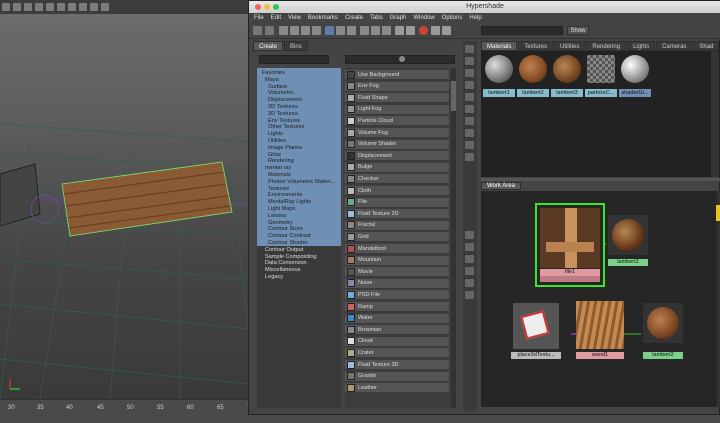 This screenshot has height=423, width=720. Describe the element at coordinates (39, 7) in the screenshot. I see `shading-icon` at that location.